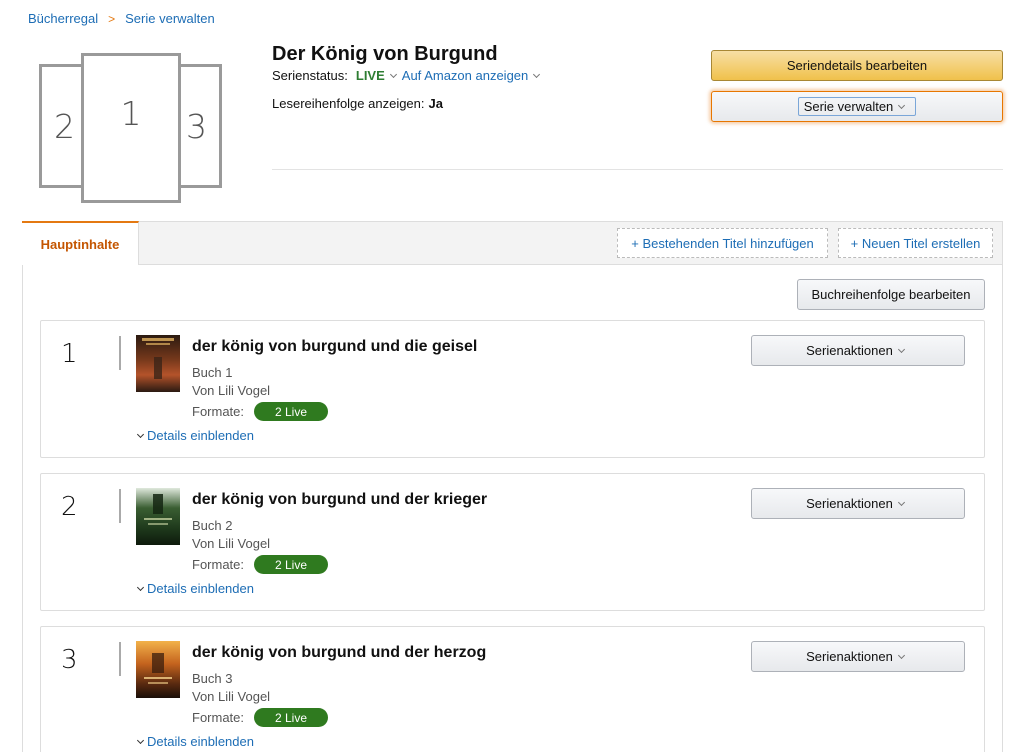 The width and height of the screenshot is (1024, 752). I want to click on cover-card-center: 1, so click(131, 128).